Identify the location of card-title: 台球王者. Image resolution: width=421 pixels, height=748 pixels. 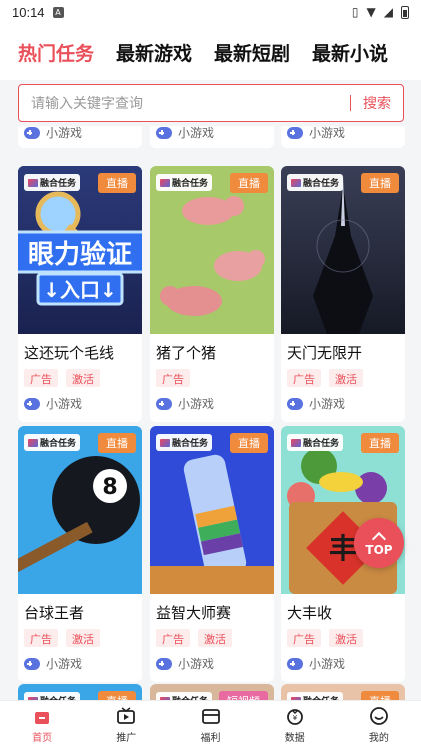
(54, 613).